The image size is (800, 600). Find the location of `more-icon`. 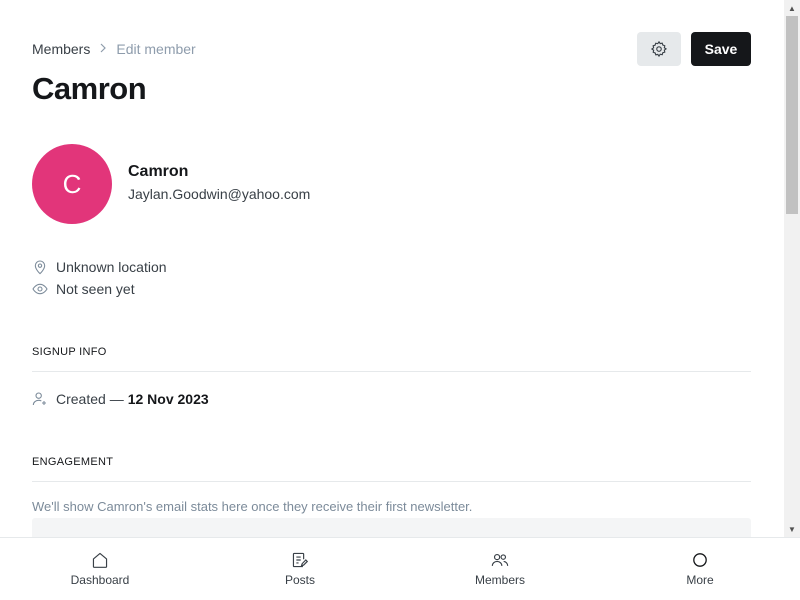

more-icon is located at coordinates (700, 559).